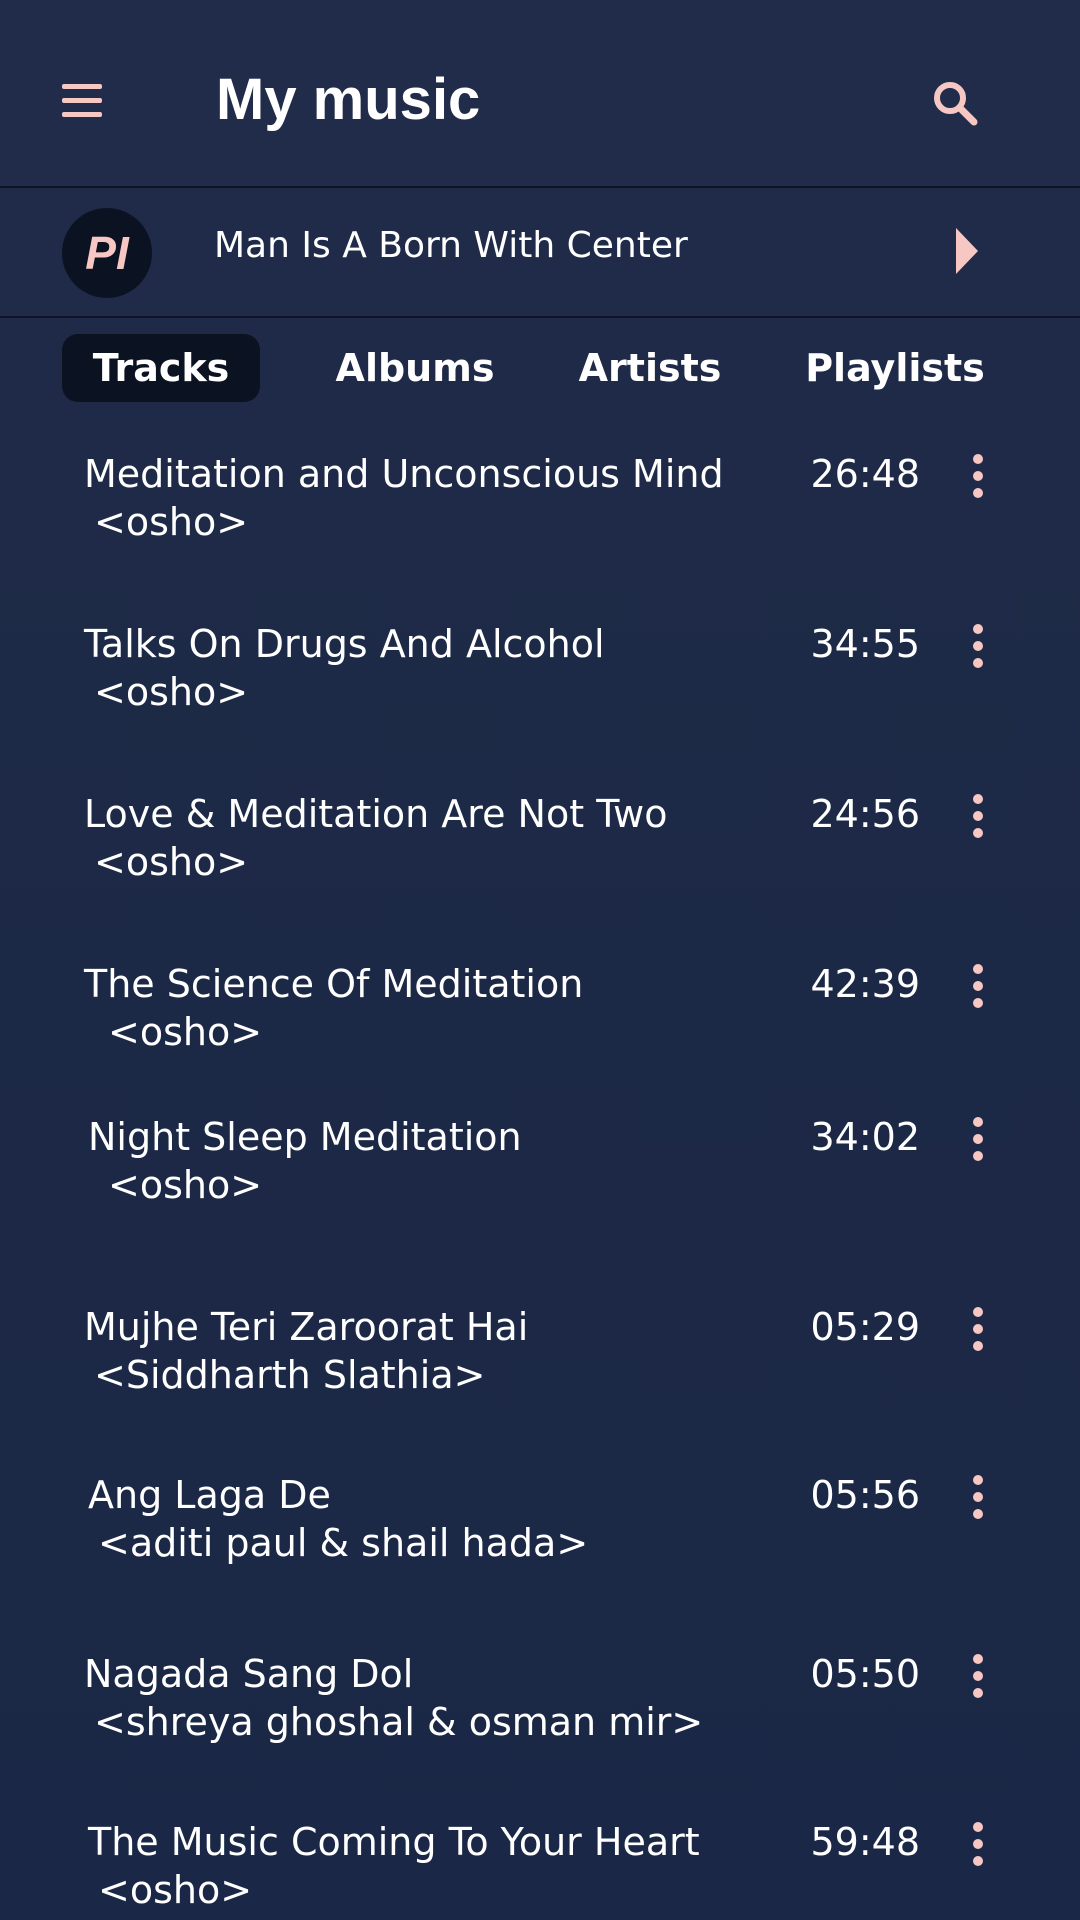  What do you see at coordinates (540, 675) in the screenshot?
I see `track-row: Talks On Drugs And Alcohol <osho> 34:55` at bounding box center [540, 675].